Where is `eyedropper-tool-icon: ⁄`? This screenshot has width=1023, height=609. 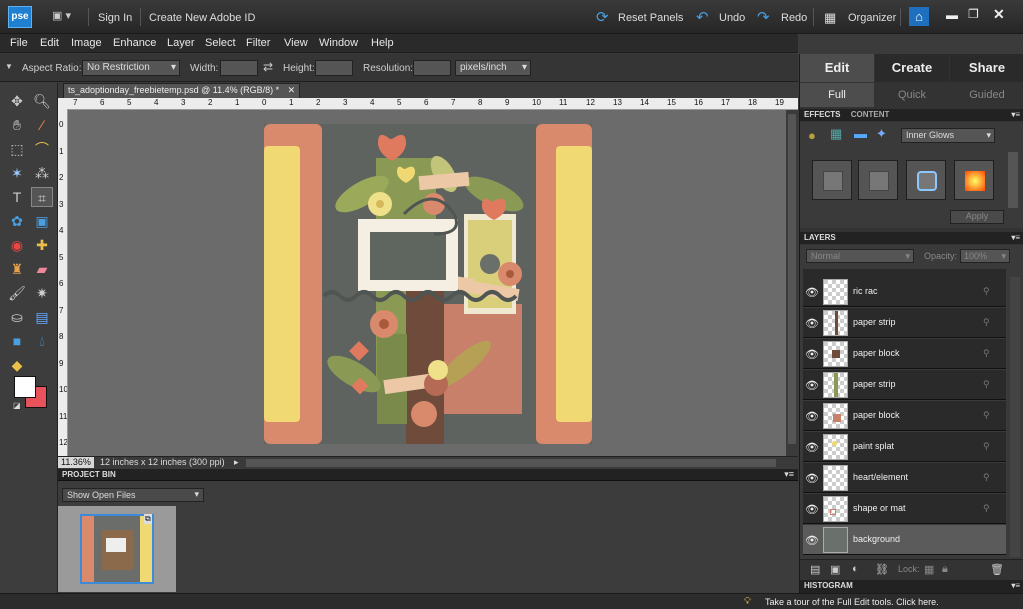 eyedropper-tool-icon: ⁄ is located at coordinates (42, 125).